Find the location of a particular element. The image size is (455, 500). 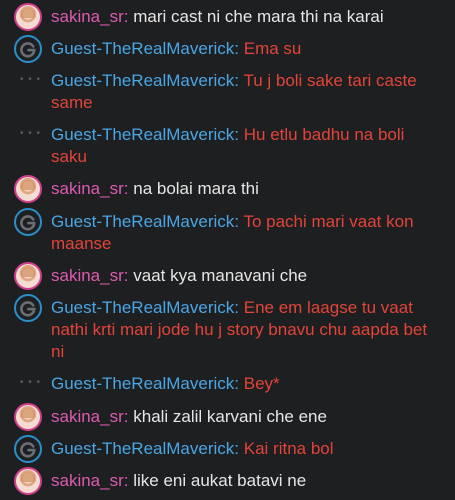

message-text: Ema su is located at coordinates (272, 48).